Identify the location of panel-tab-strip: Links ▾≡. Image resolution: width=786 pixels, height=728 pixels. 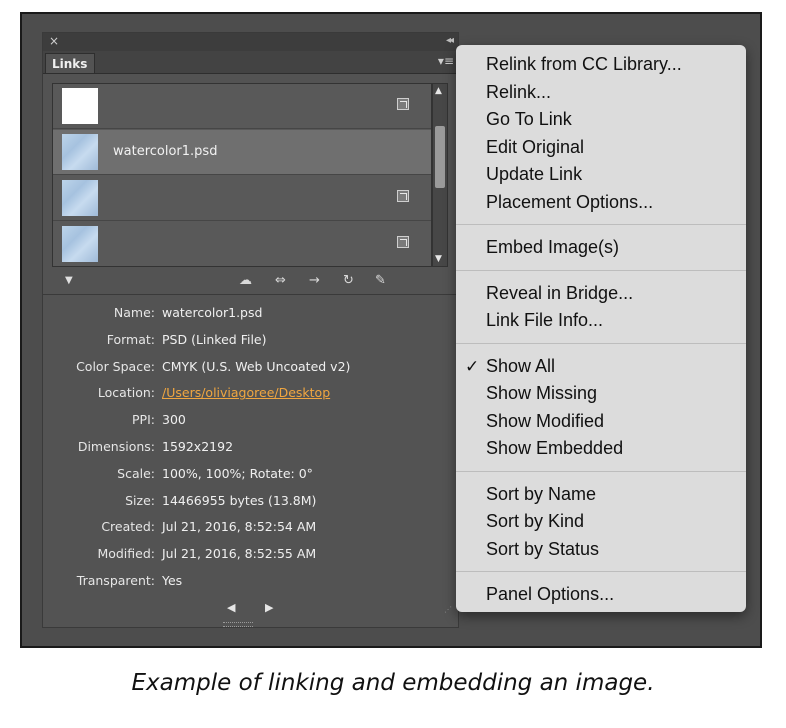
(250, 62).